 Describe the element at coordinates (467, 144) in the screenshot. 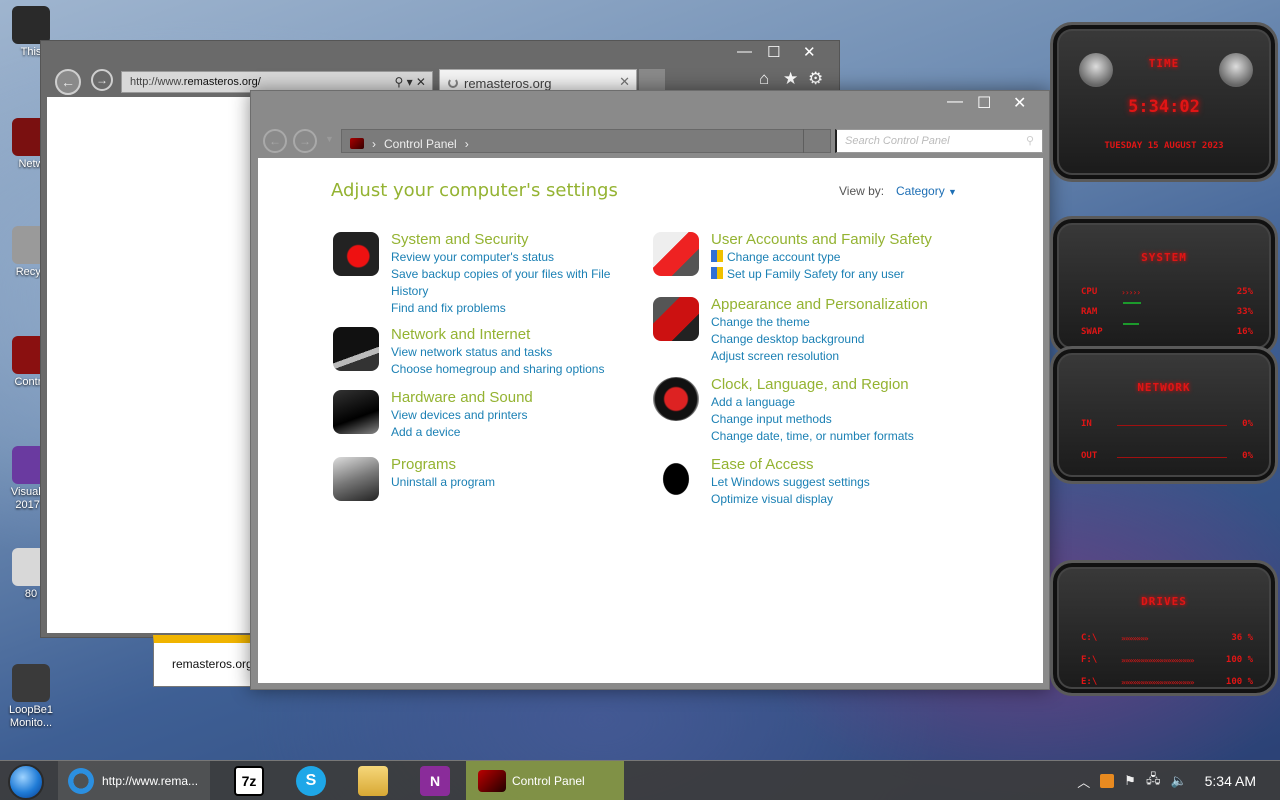

I see `chevron-right-icon: ›` at that location.